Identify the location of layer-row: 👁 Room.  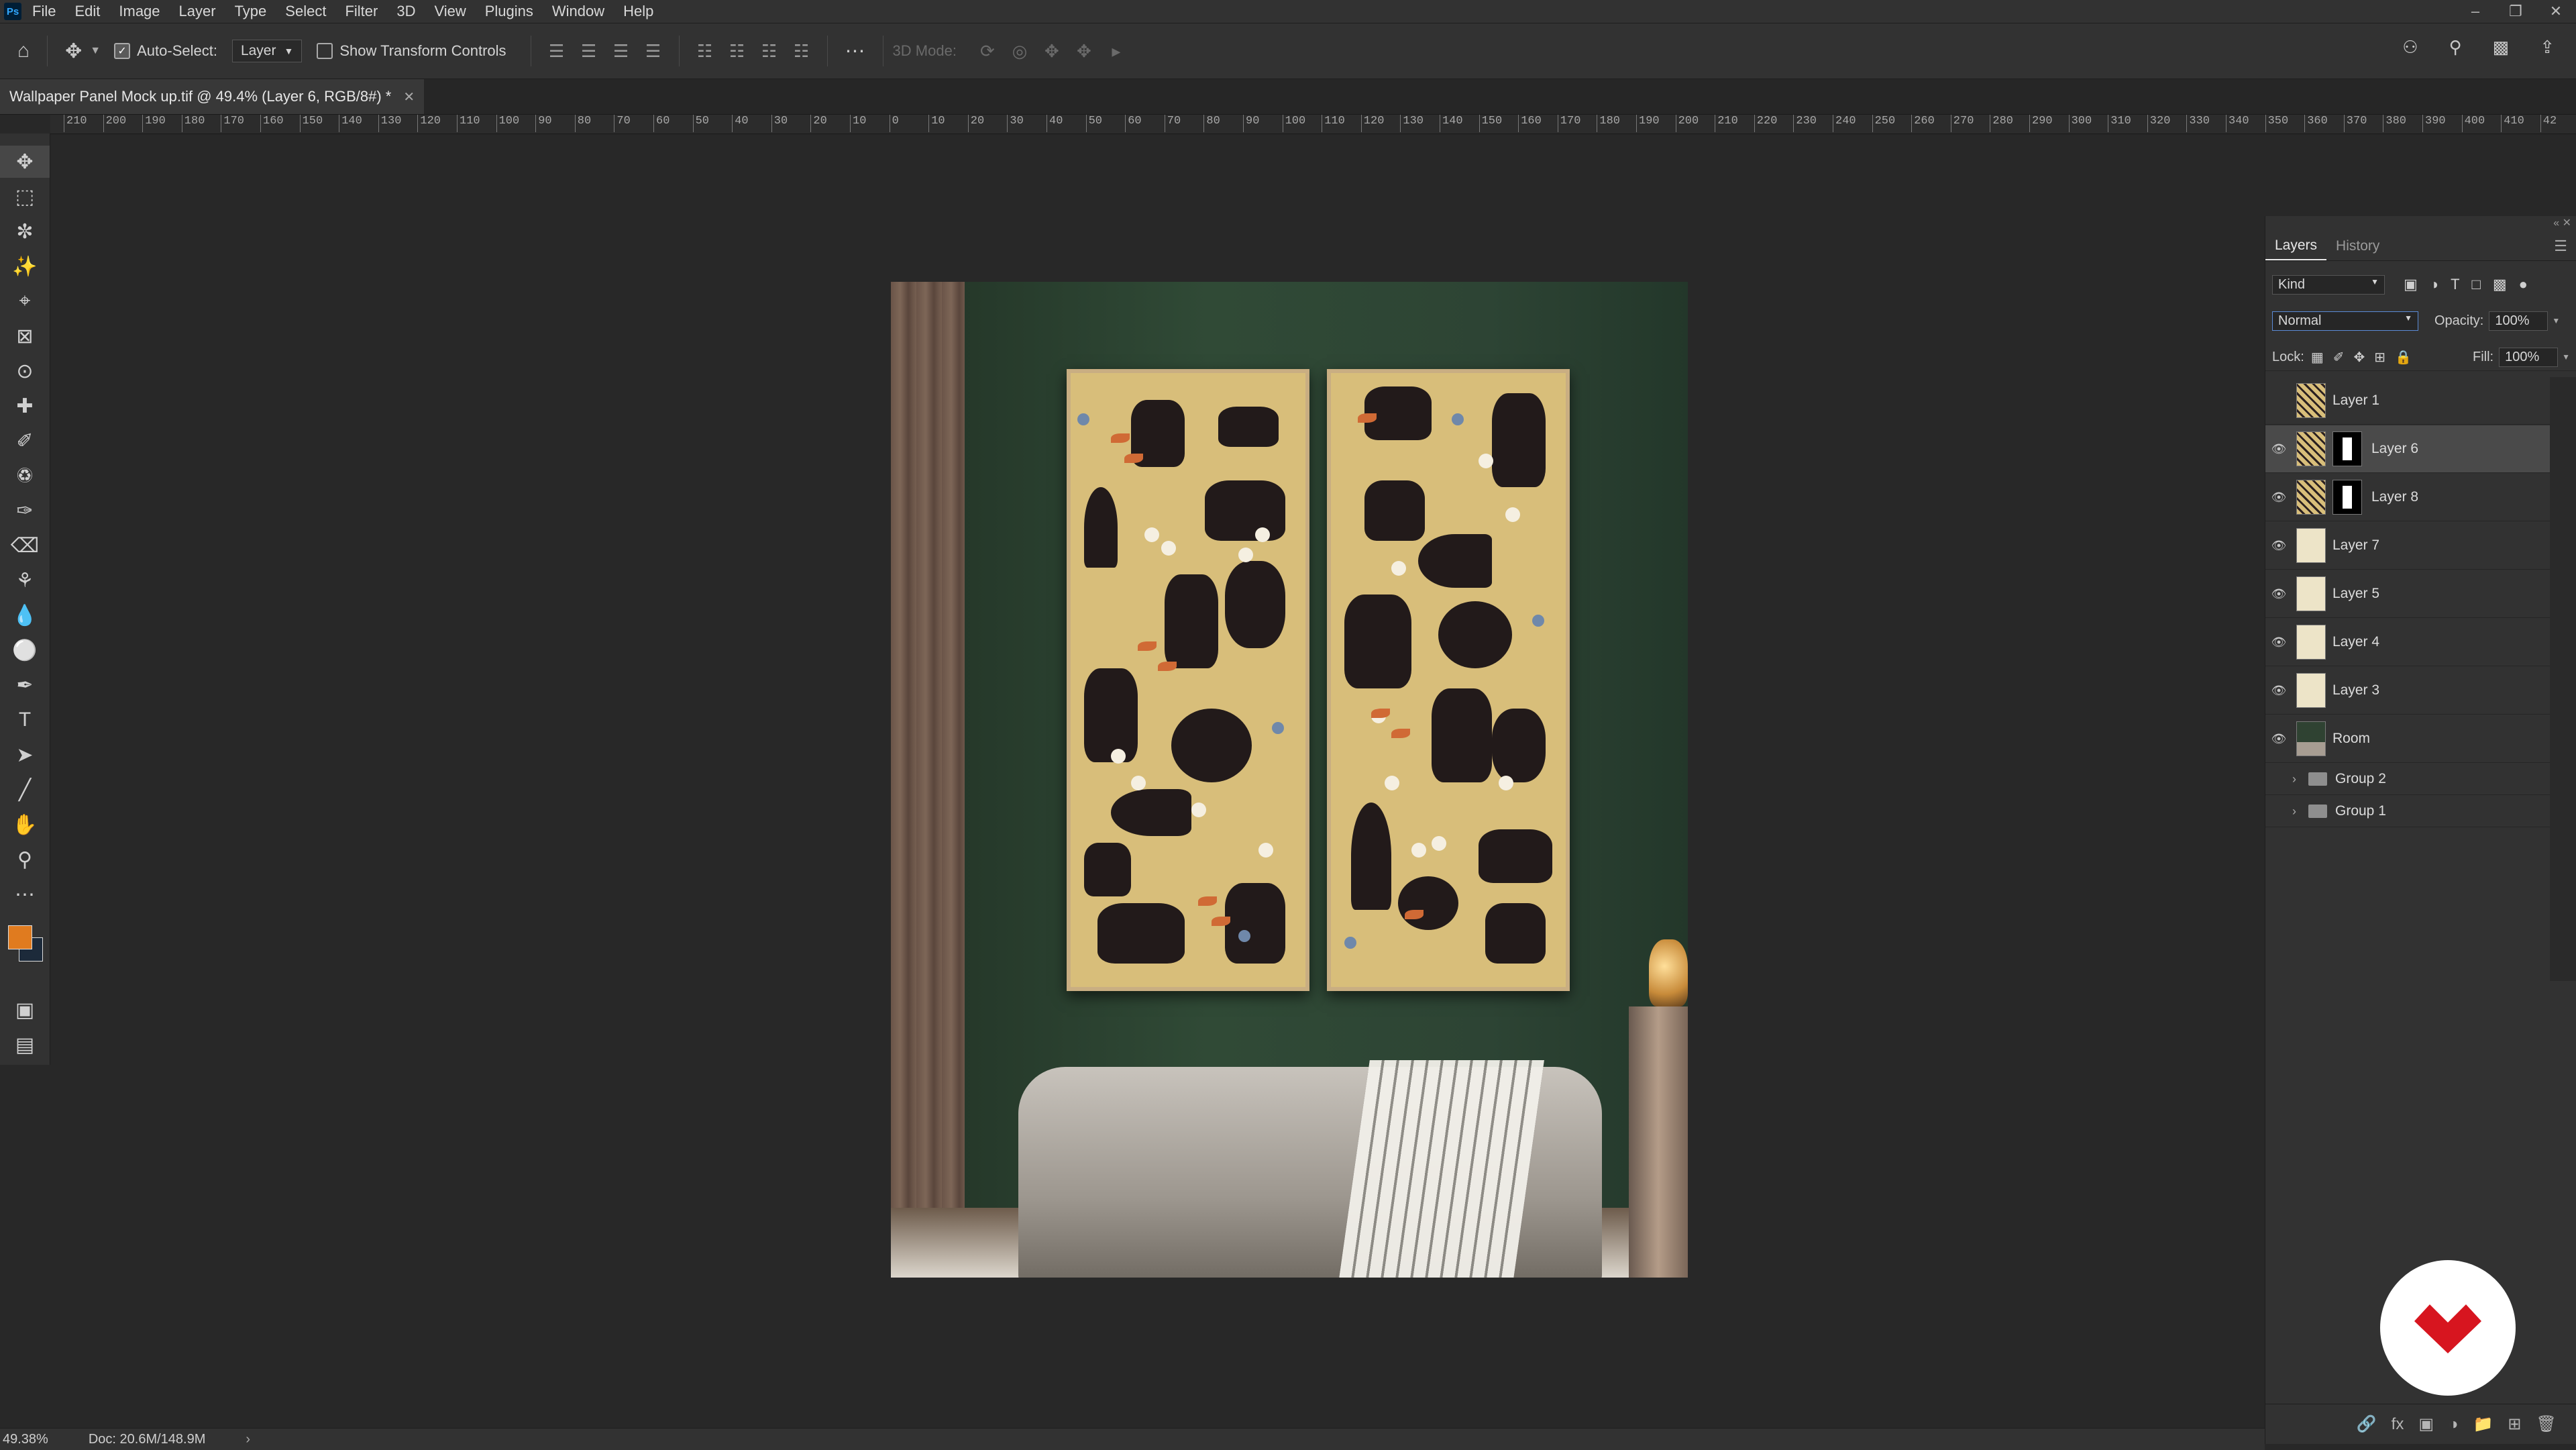
(2407, 739).